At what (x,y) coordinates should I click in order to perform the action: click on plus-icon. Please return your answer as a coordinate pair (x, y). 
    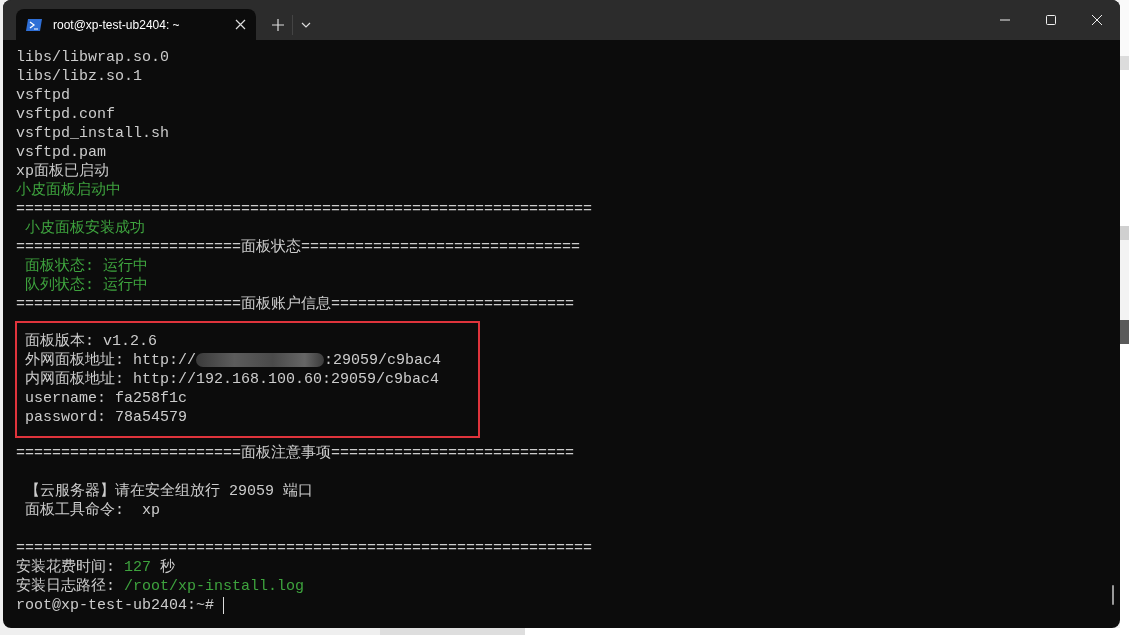
    Looking at the image, I should click on (278, 24).